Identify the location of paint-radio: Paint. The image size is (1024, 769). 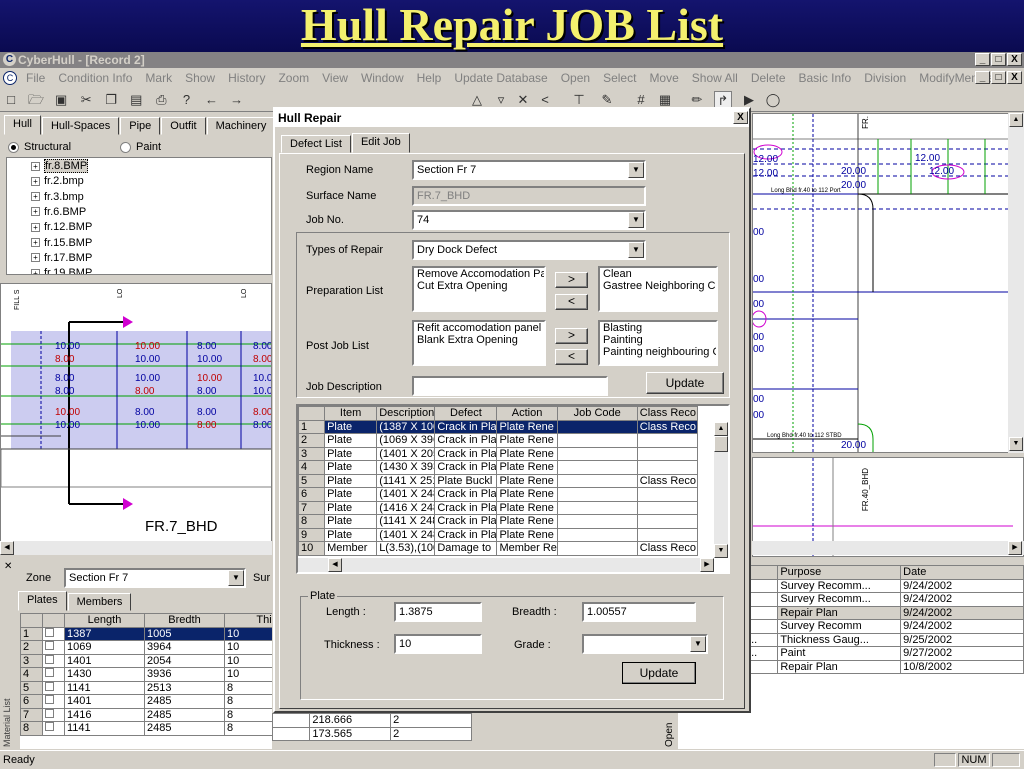
(150, 148).